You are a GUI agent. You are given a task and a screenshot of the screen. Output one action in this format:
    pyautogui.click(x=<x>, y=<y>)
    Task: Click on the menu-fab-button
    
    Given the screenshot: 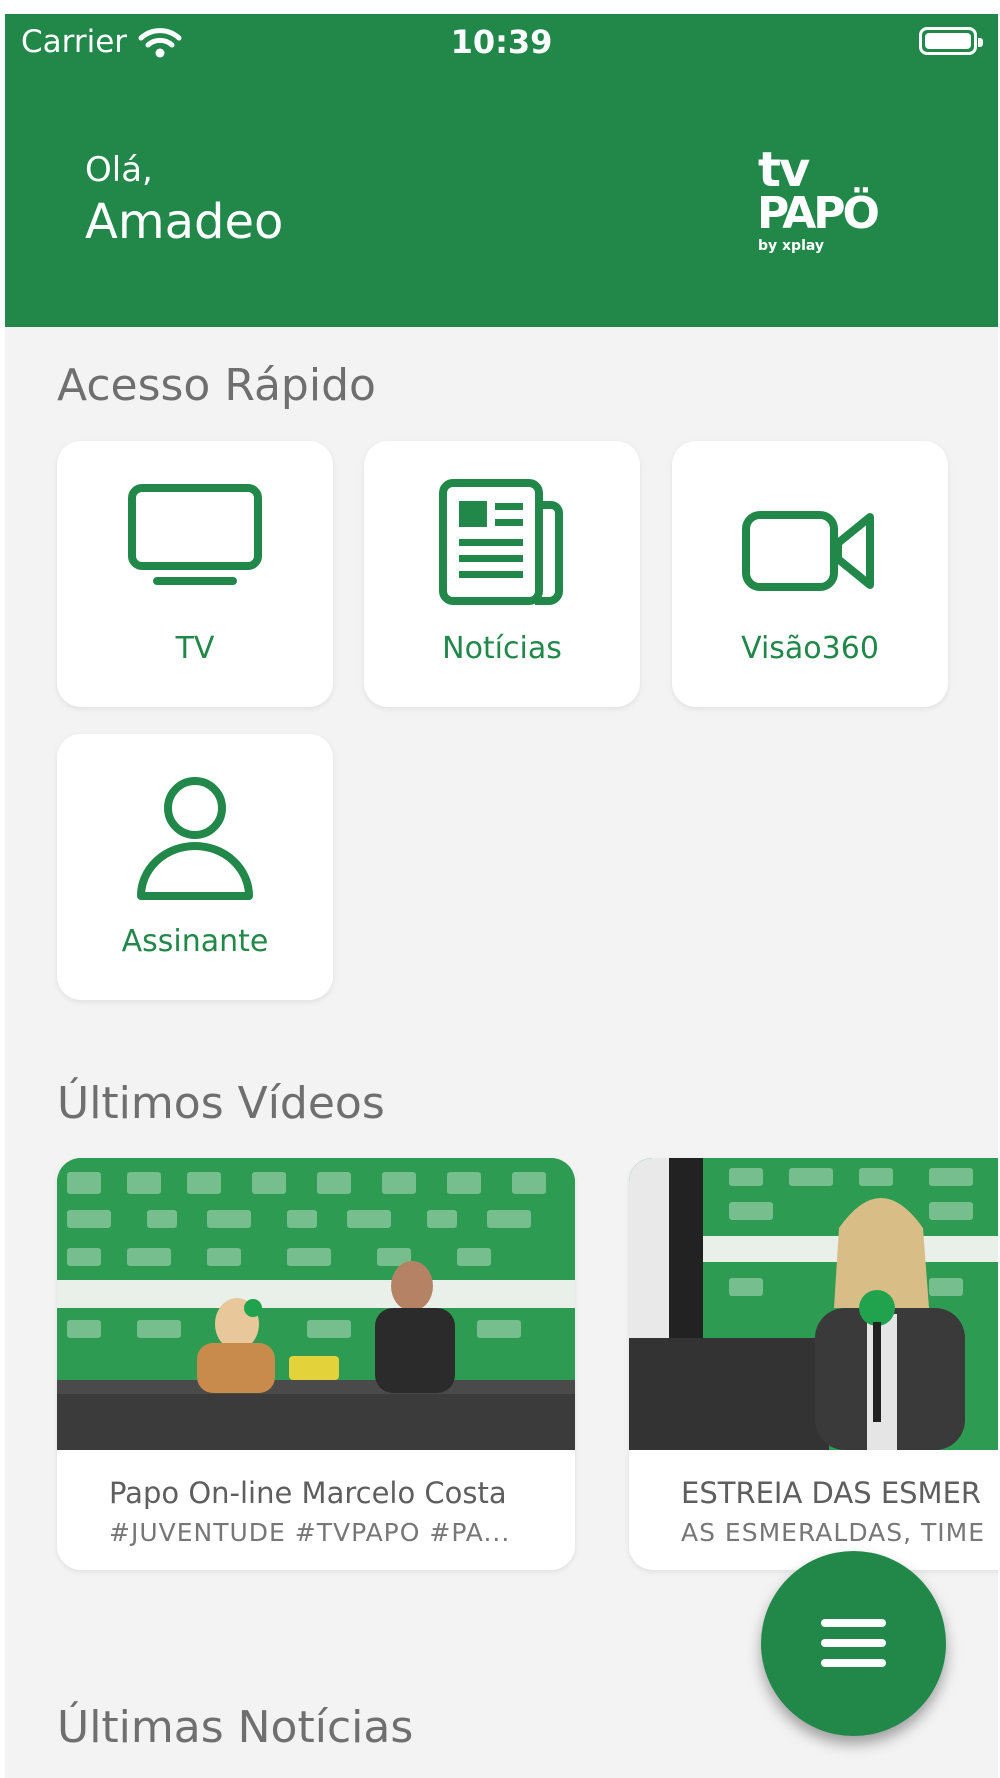 What is the action you would take?
    pyautogui.click(x=853, y=1643)
    